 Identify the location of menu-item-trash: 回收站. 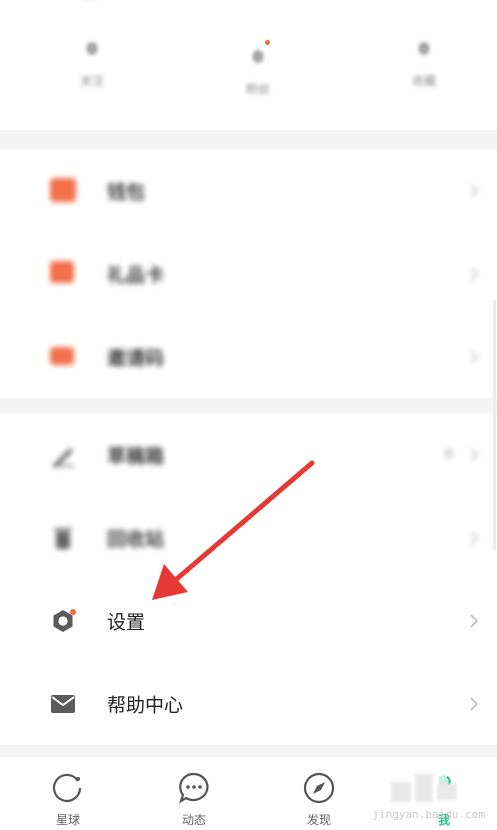
(248, 538).